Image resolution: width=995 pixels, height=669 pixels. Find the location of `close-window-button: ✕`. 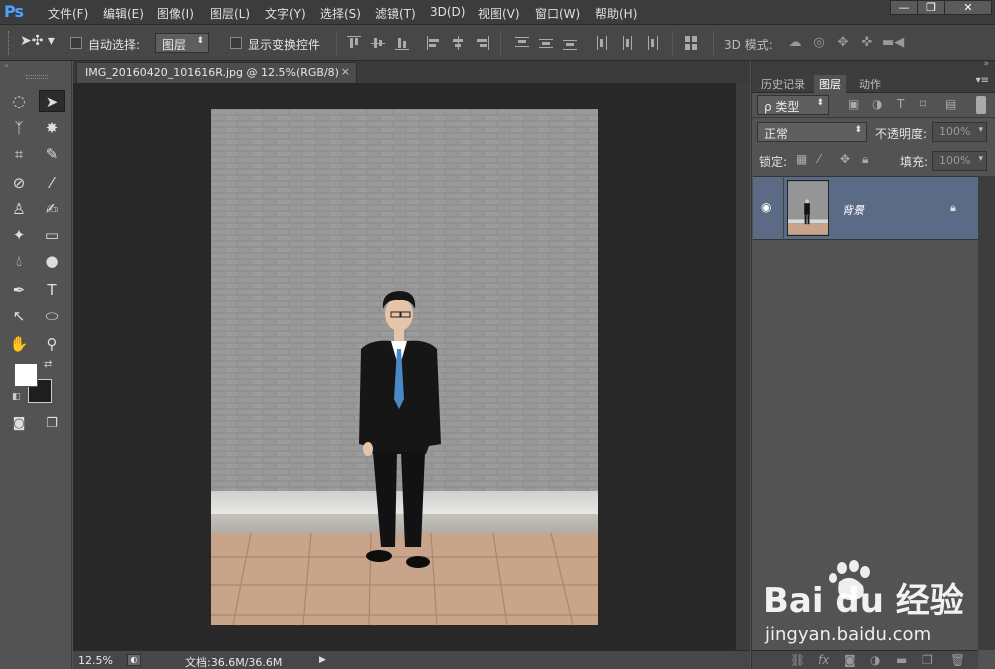

close-window-button: ✕ is located at coordinates (968, 7).